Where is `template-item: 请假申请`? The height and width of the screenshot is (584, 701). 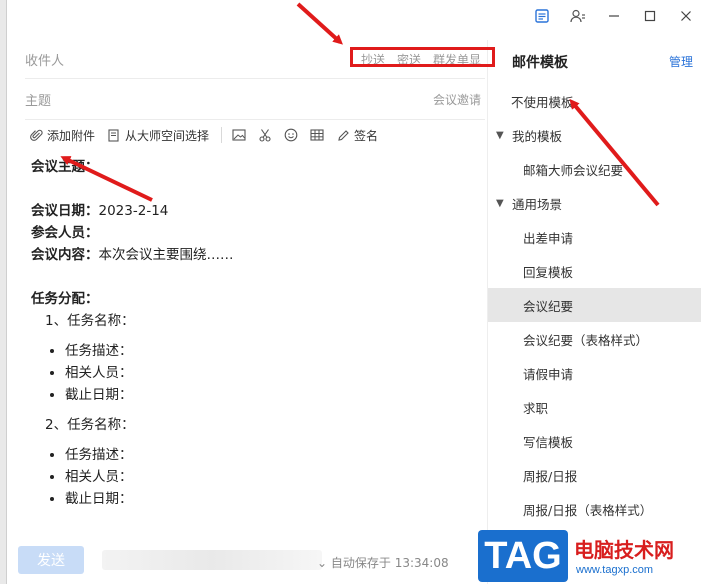 template-item: 请假申请 is located at coordinates (594, 373).